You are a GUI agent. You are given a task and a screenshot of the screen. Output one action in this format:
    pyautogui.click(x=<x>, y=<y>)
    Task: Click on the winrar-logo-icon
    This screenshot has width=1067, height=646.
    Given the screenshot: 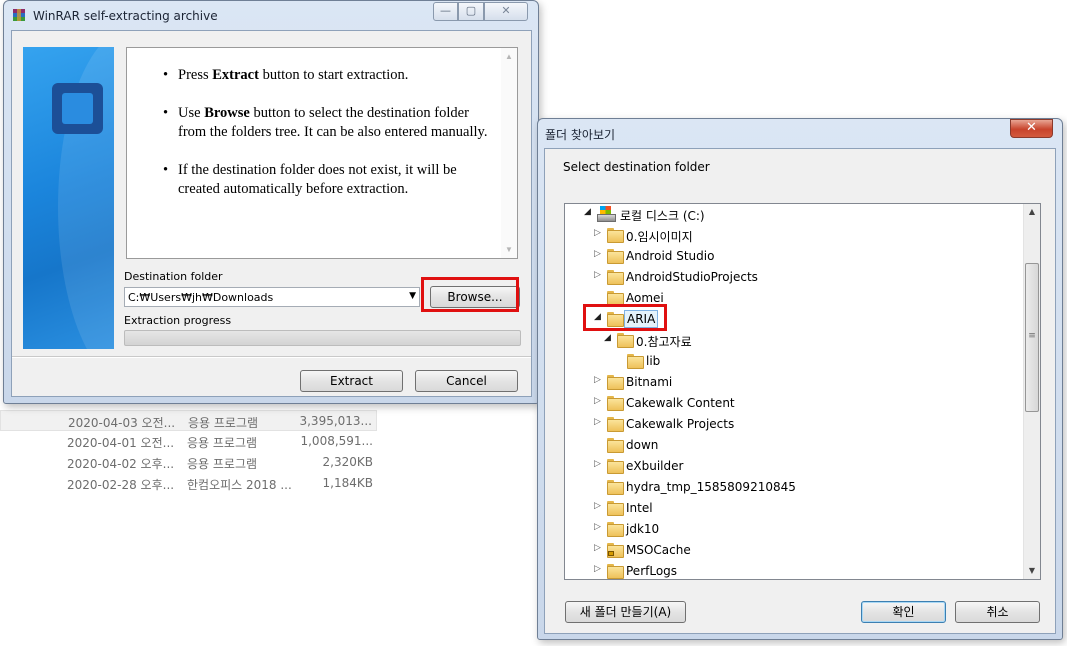 What is the action you would take?
    pyautogui.click(x=77, y=108)
    